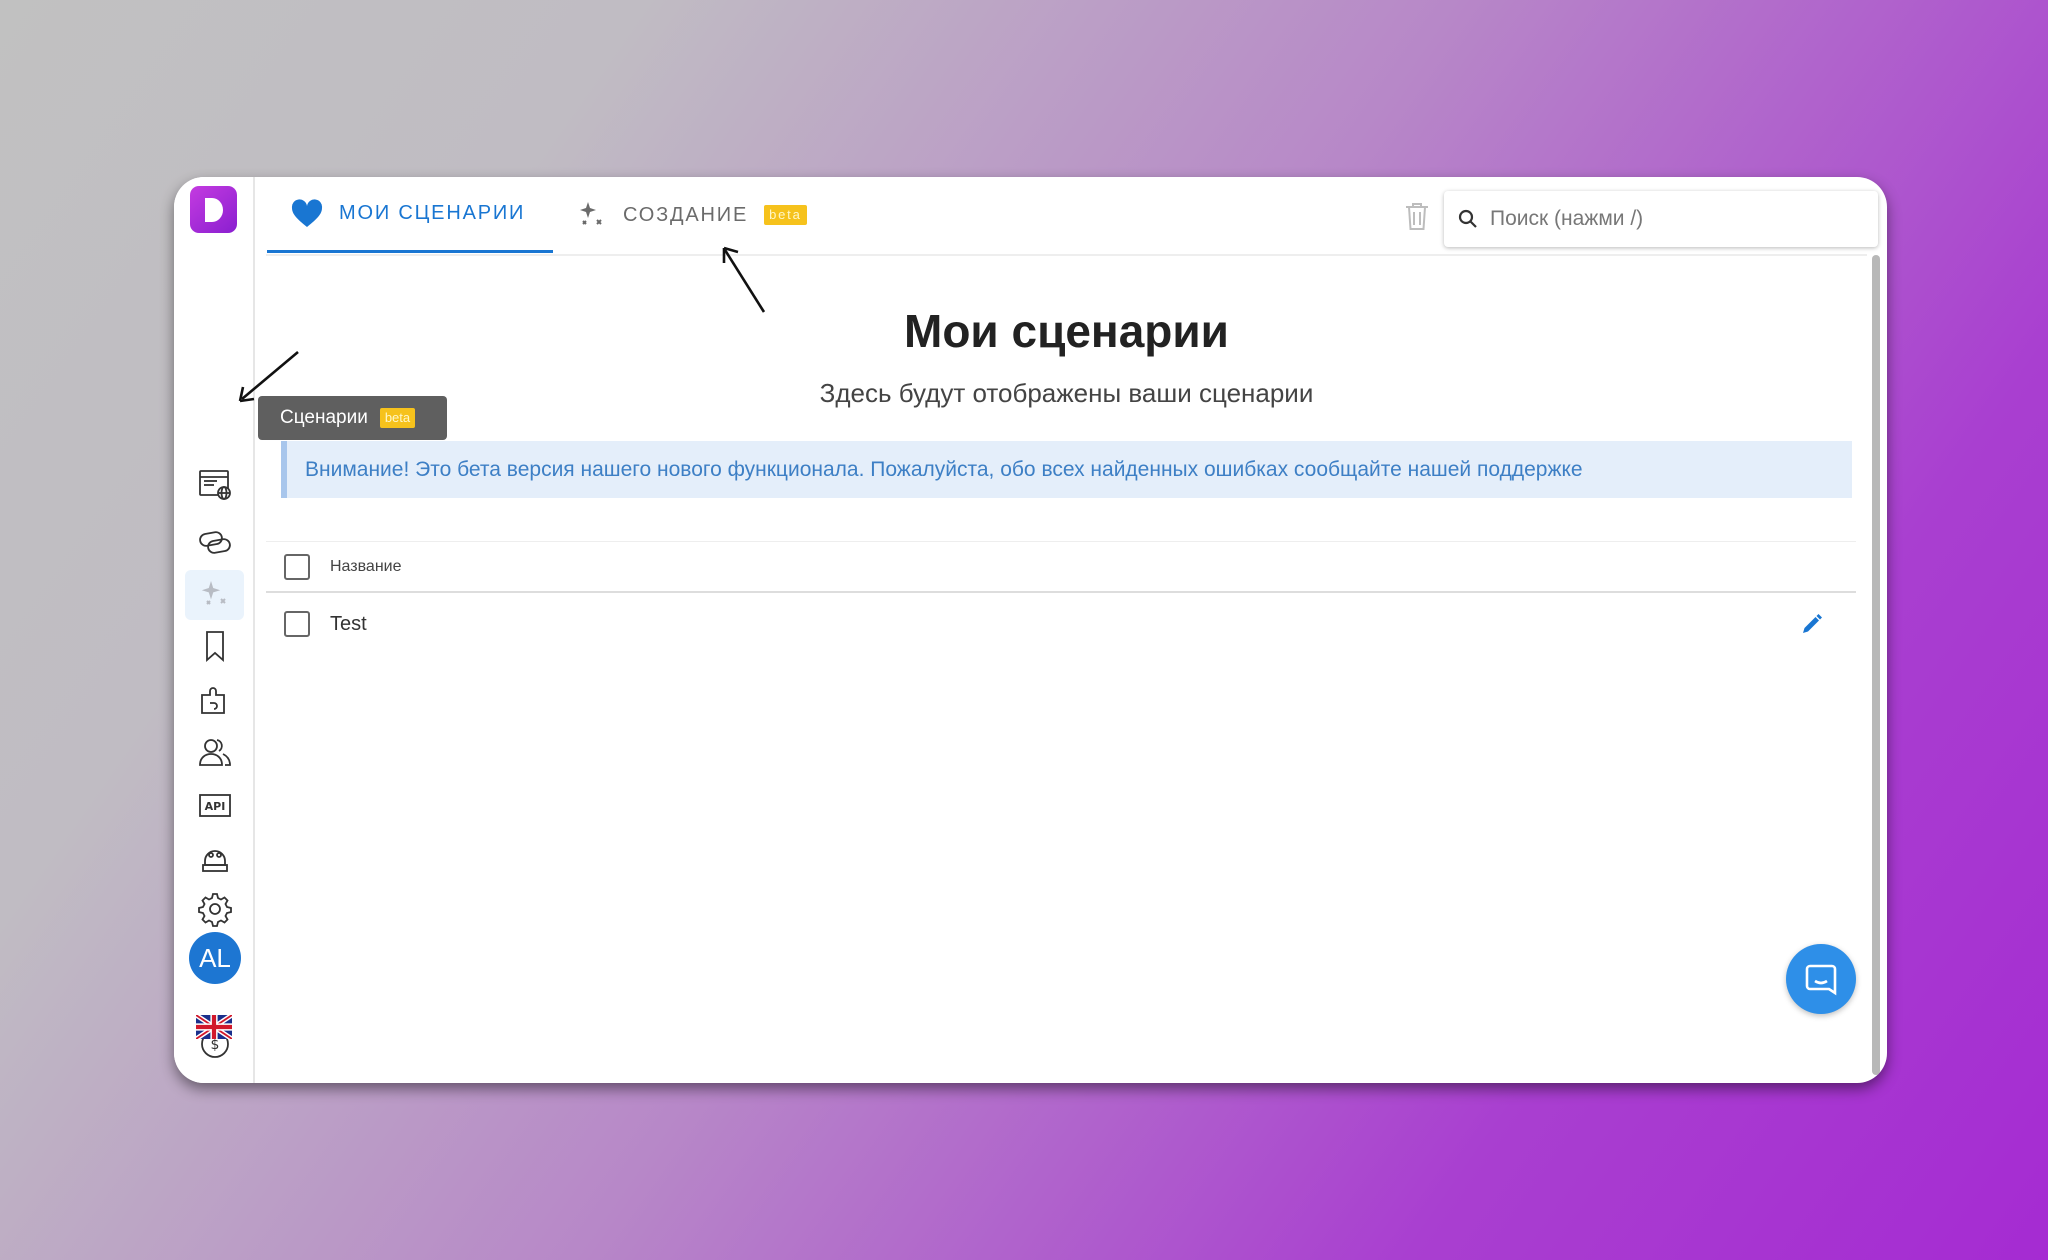 This screenshot has height=1260, width=2048. Describe the element at coordinates (307, 212) in the screenshot. I see `heart-icon` at that location.